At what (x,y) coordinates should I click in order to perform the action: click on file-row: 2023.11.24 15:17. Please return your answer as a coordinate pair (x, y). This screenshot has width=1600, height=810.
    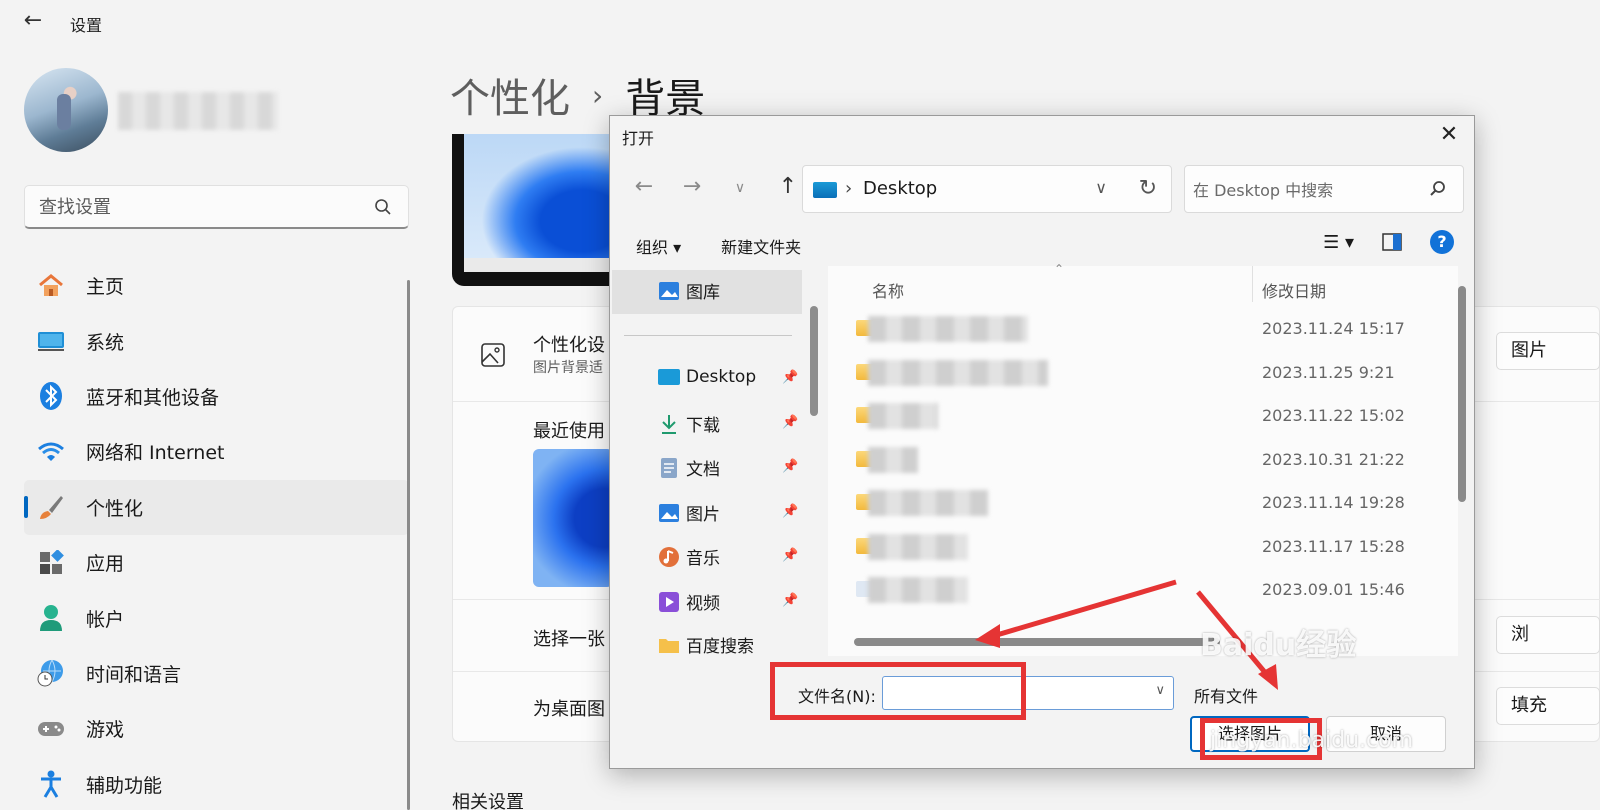
    Looking at the image, I should click on (1143, 330).